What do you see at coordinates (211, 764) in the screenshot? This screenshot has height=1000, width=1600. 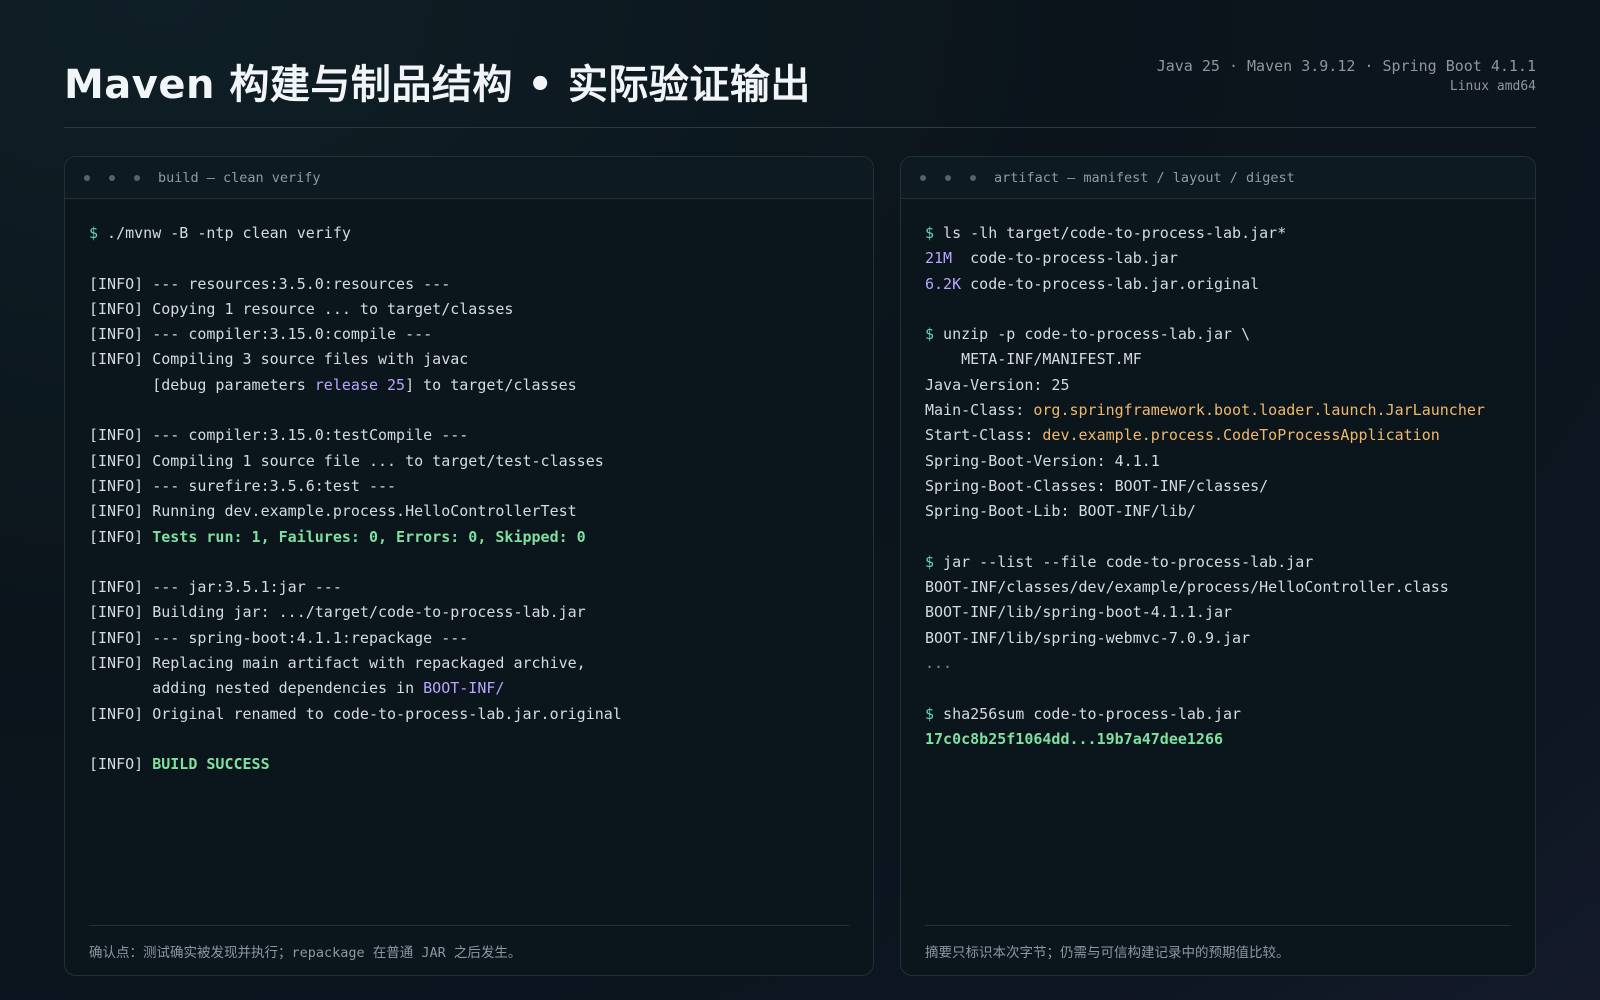 I see `success-text: BUILD SUCCESS` at bounding box center [211, 764].